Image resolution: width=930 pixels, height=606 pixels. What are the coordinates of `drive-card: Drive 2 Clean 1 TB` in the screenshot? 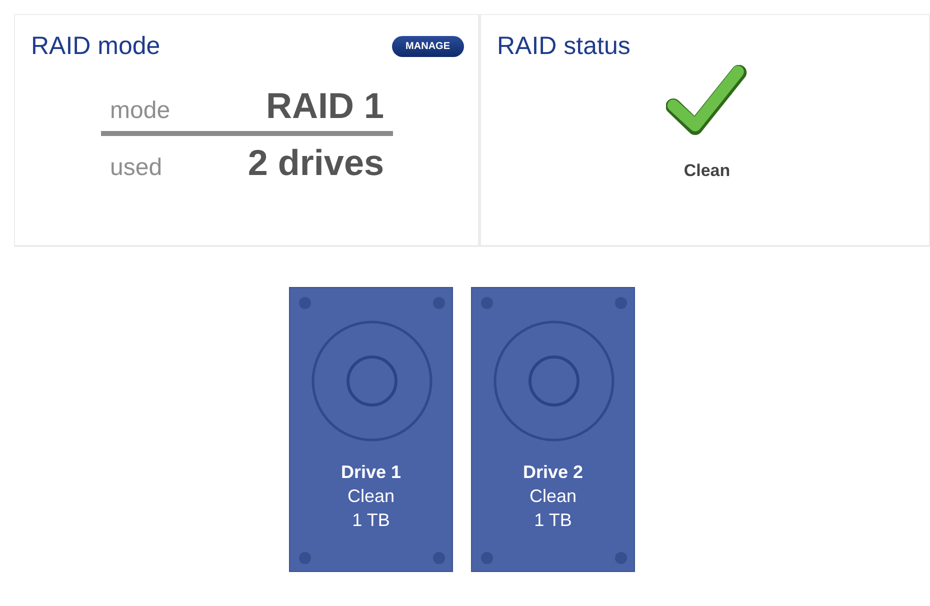 It's located at (553, 429).